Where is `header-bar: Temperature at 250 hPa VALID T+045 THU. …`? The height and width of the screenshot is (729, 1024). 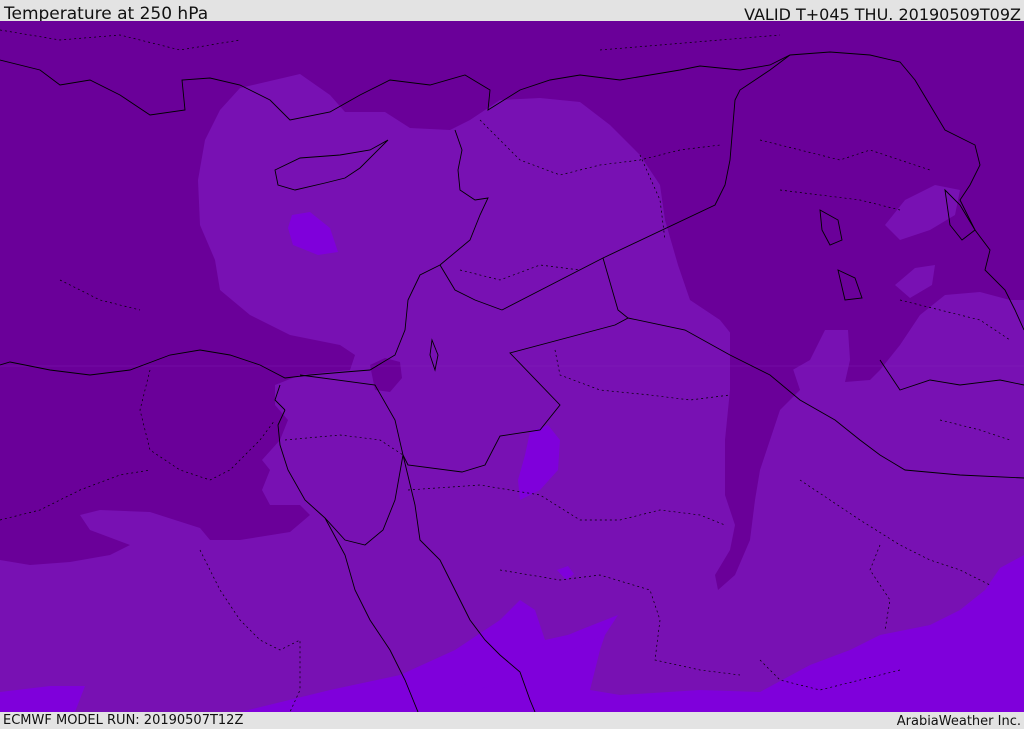 header-bar: Temperature at 250 hPa VALID T+045 THU. … is located at coordinates (512, 12).